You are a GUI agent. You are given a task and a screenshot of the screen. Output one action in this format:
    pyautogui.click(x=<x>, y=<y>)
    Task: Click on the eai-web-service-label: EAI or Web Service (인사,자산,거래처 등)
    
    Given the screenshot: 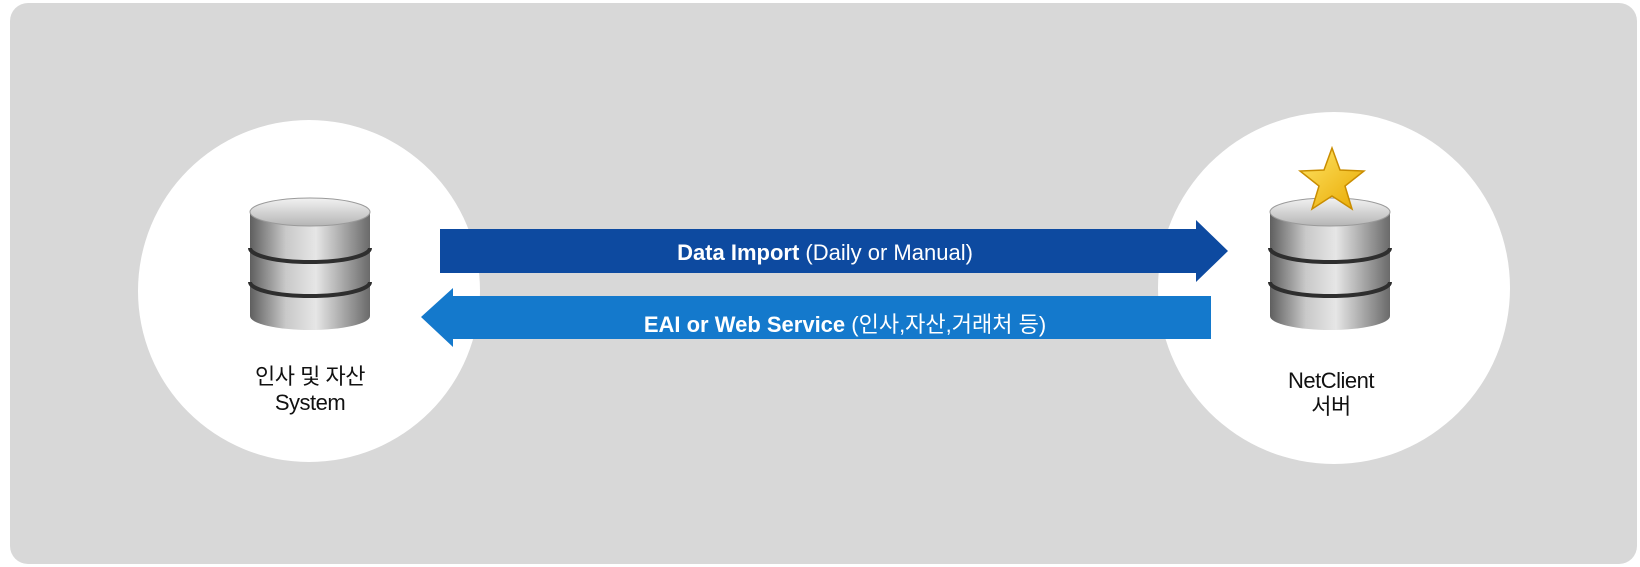 What is the action you would take?
    pyautogui.click(x=845, y=323)
    